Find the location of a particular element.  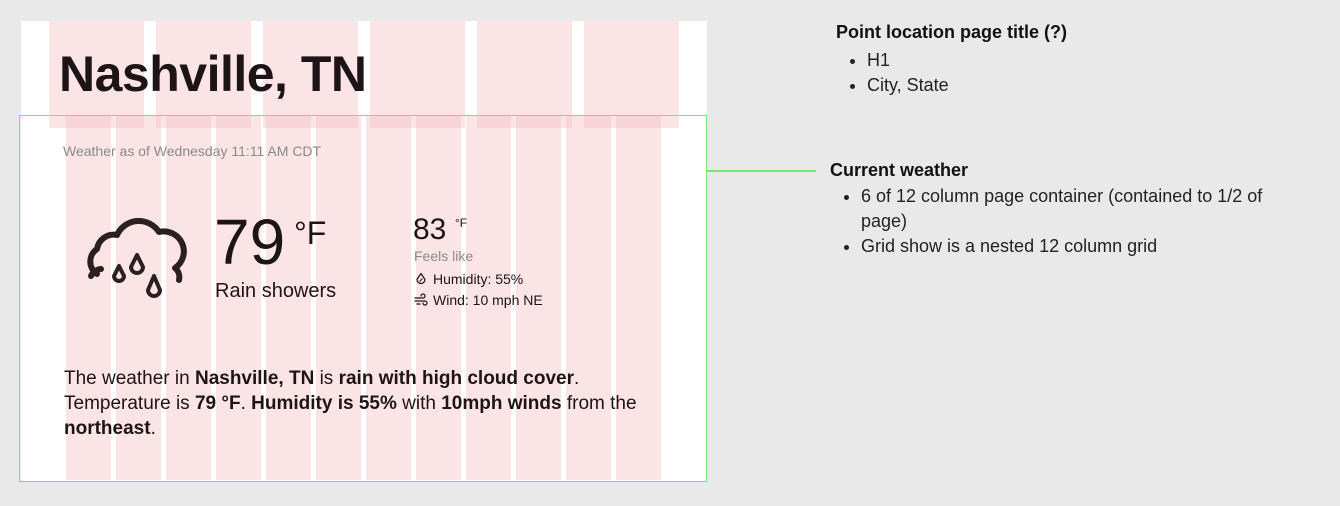

weather-timestamp: Weather as of Wednesday 11:11 AM CDT is located at coordinates (192, 151).